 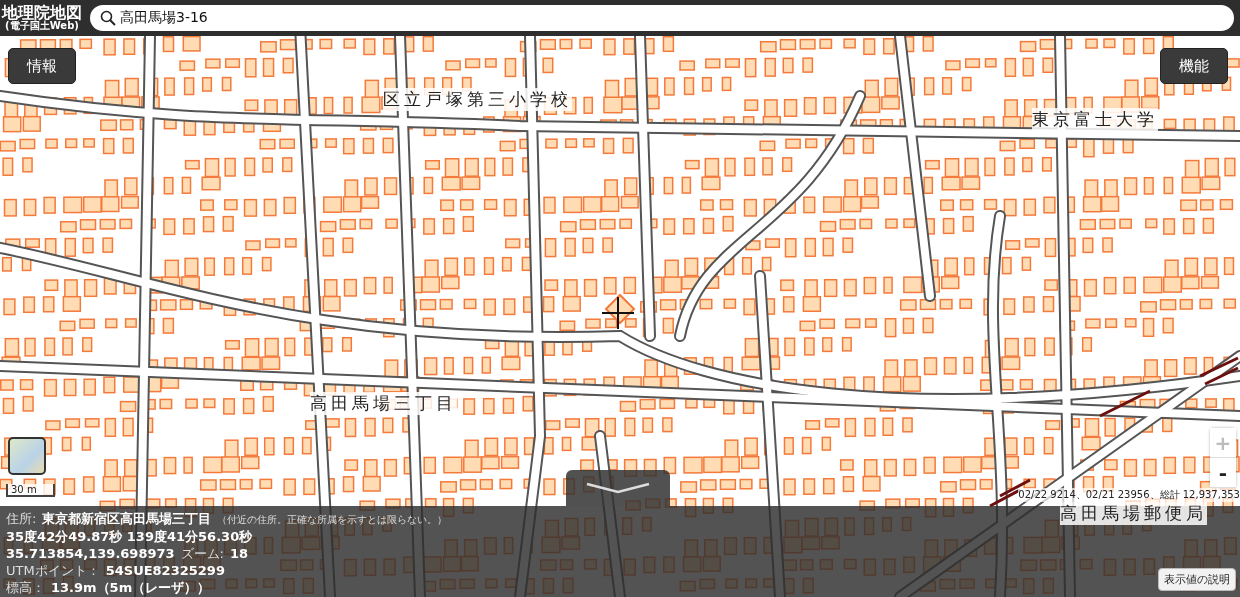 What do you see at coordinates (165, 570) in the screenshot?
I see `utm-value: 54SUE82325299` at bounding box center [165, 570].